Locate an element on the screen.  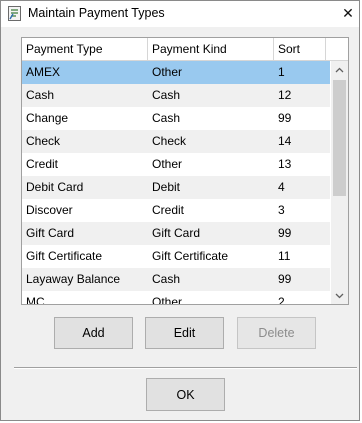
cell-payment-kind: Debit is located at coordinates (166, 187).